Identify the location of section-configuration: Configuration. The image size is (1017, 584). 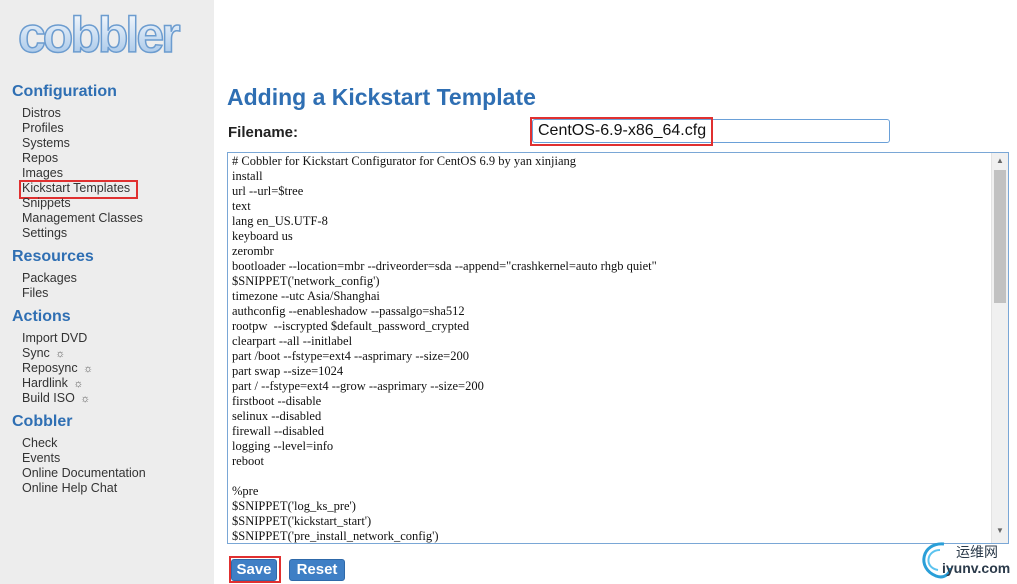
(64, 91).